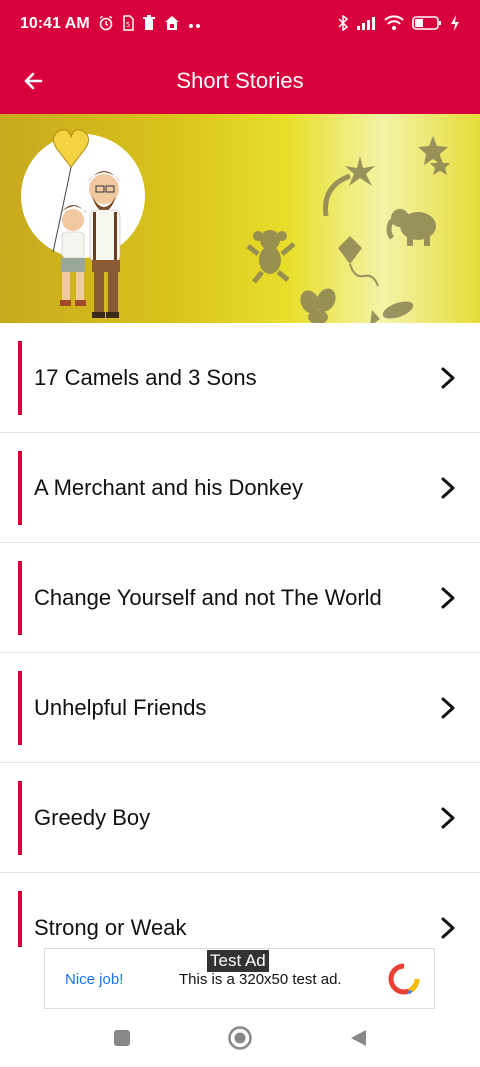 Image resolution: width=480 pixels, height=1067 pixels. I want to click on app-bar: Short Stories, so click(240, 81).